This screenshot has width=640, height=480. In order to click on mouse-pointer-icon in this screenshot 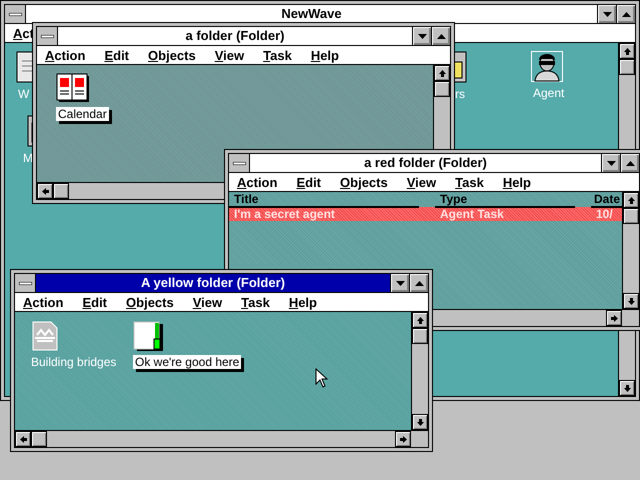, I will do `click(321, 378)`.